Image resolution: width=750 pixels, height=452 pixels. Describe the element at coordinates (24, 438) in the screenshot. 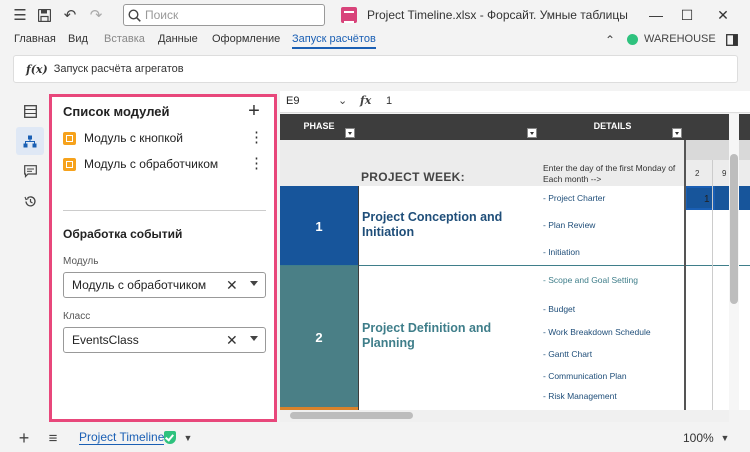

I see `add-sheet-icon: +` at that location.